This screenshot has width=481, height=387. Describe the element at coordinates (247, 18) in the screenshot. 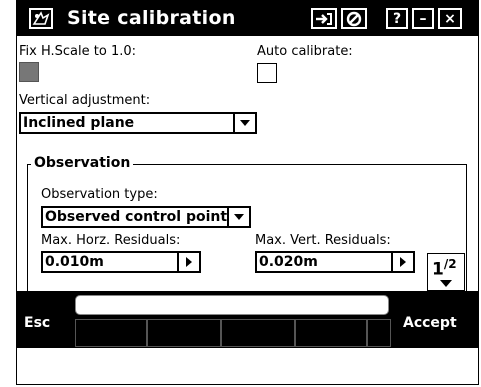

I see `title-bar: Site calibration ? – ×` at that location.